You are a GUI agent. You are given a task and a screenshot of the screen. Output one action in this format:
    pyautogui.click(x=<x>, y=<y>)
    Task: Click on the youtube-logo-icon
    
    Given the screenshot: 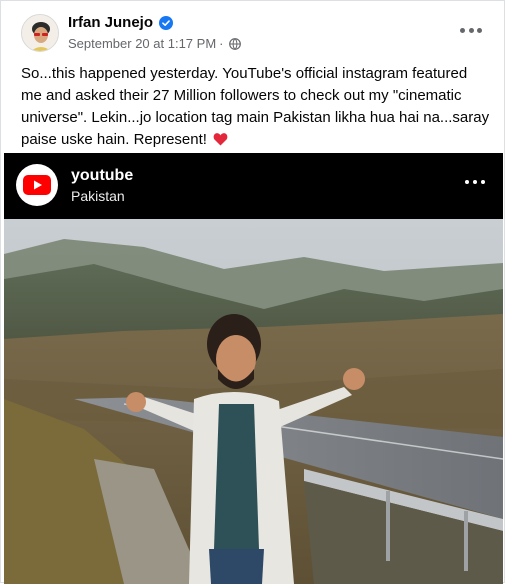 What is the action you would take?
    pyautogui.click(x=37, y=185)
    